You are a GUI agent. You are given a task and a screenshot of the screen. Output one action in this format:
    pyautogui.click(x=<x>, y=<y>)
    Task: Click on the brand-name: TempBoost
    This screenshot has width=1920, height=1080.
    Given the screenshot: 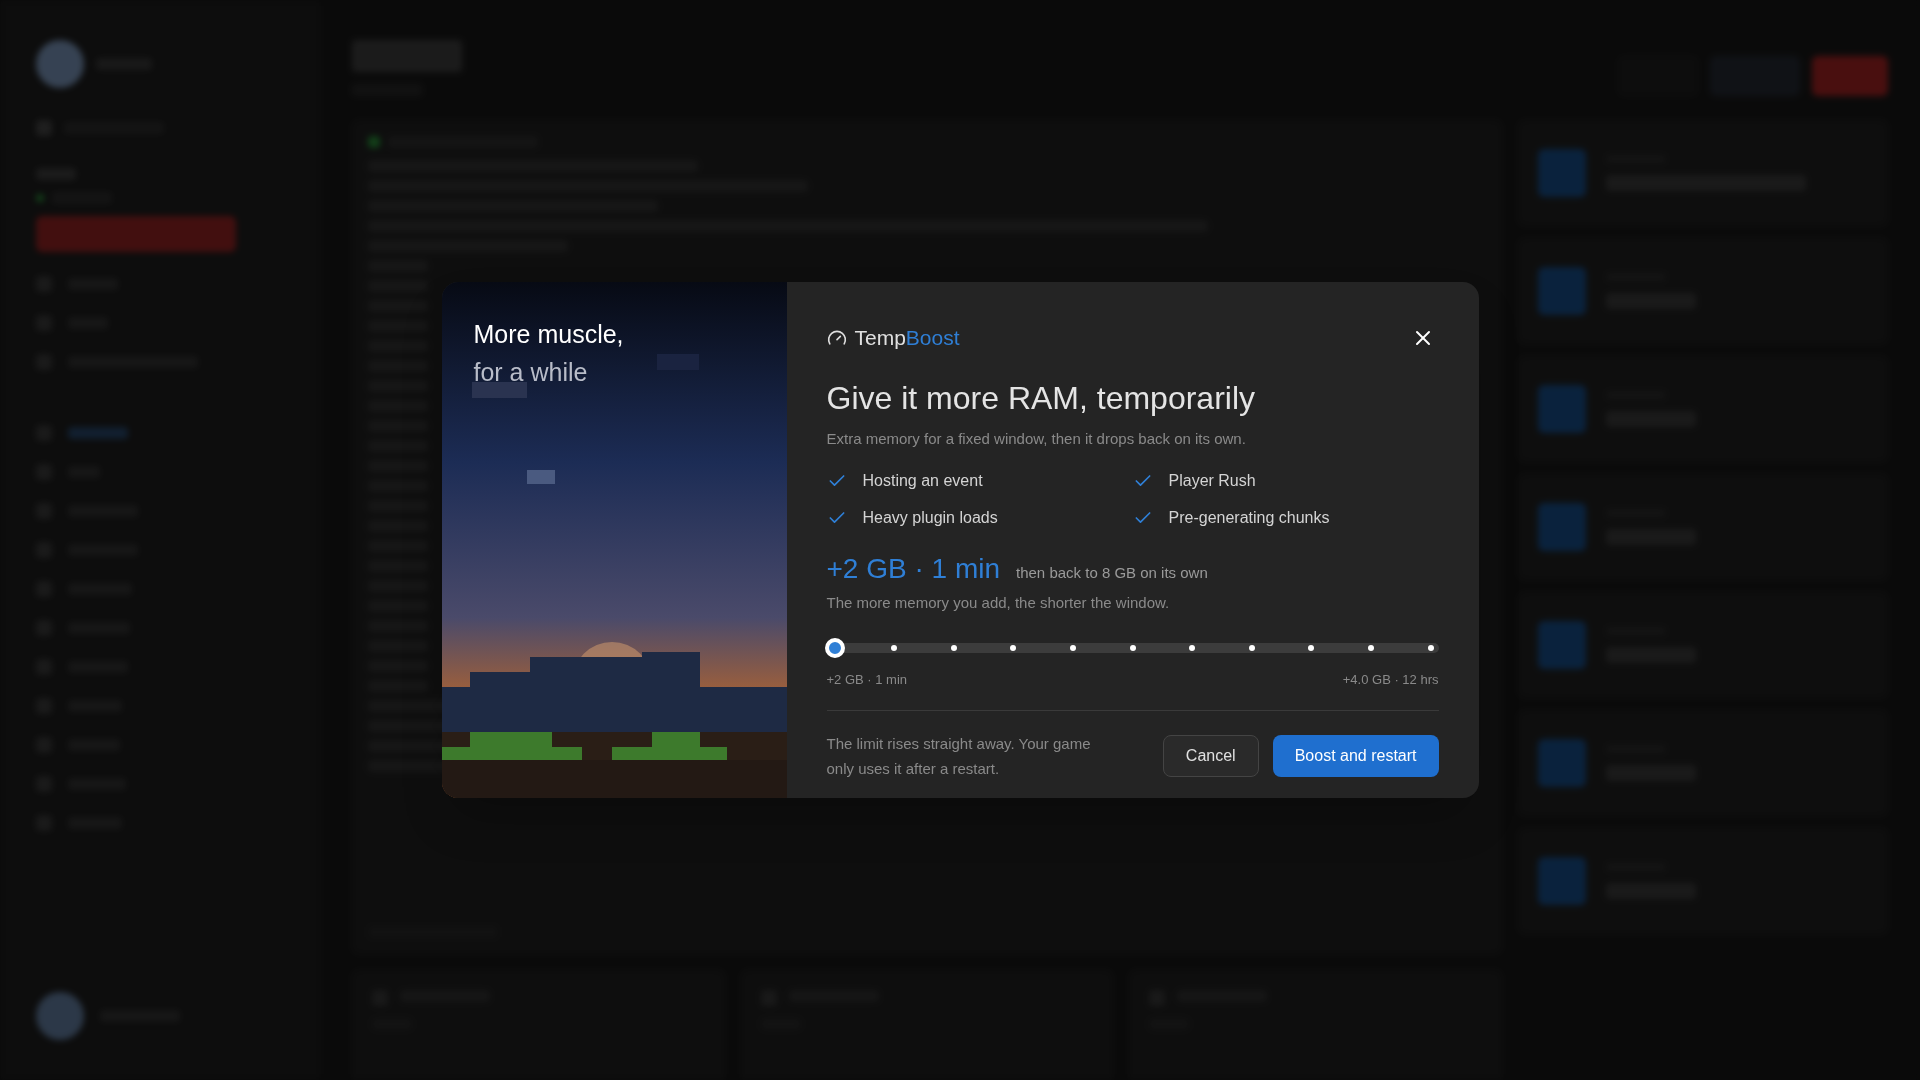 What is the action you would take?
    pyautogui.click(x=907, y=338)
    